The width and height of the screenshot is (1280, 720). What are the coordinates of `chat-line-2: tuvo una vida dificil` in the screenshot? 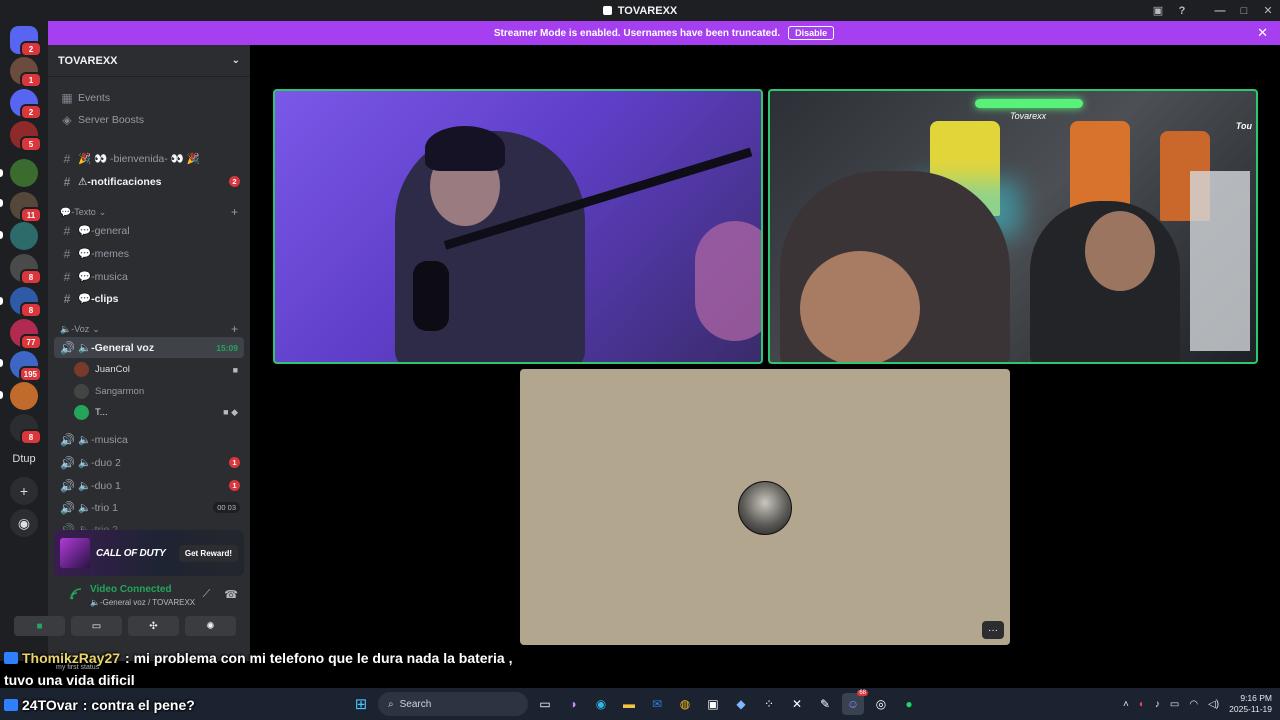 It's located at (69, 680).